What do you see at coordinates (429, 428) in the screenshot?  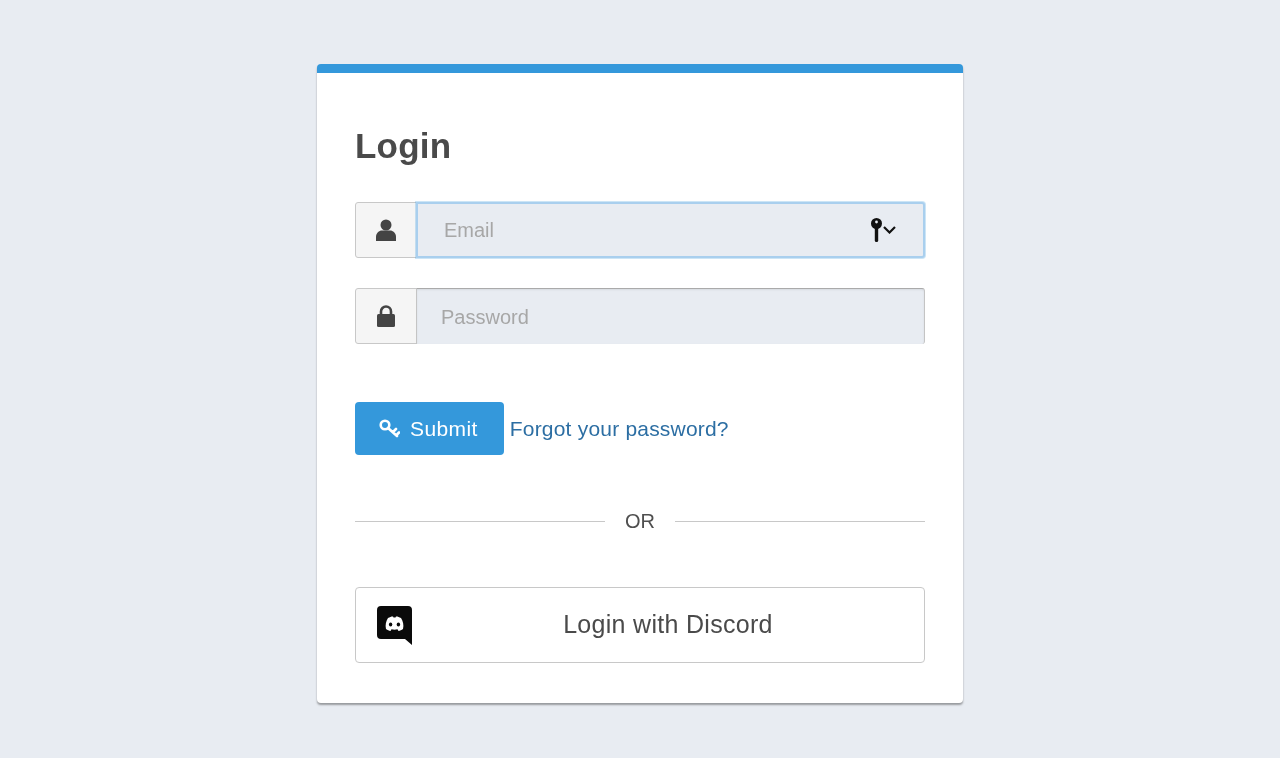 I see `submit-button: Submit` at bounding box center [429, 428].